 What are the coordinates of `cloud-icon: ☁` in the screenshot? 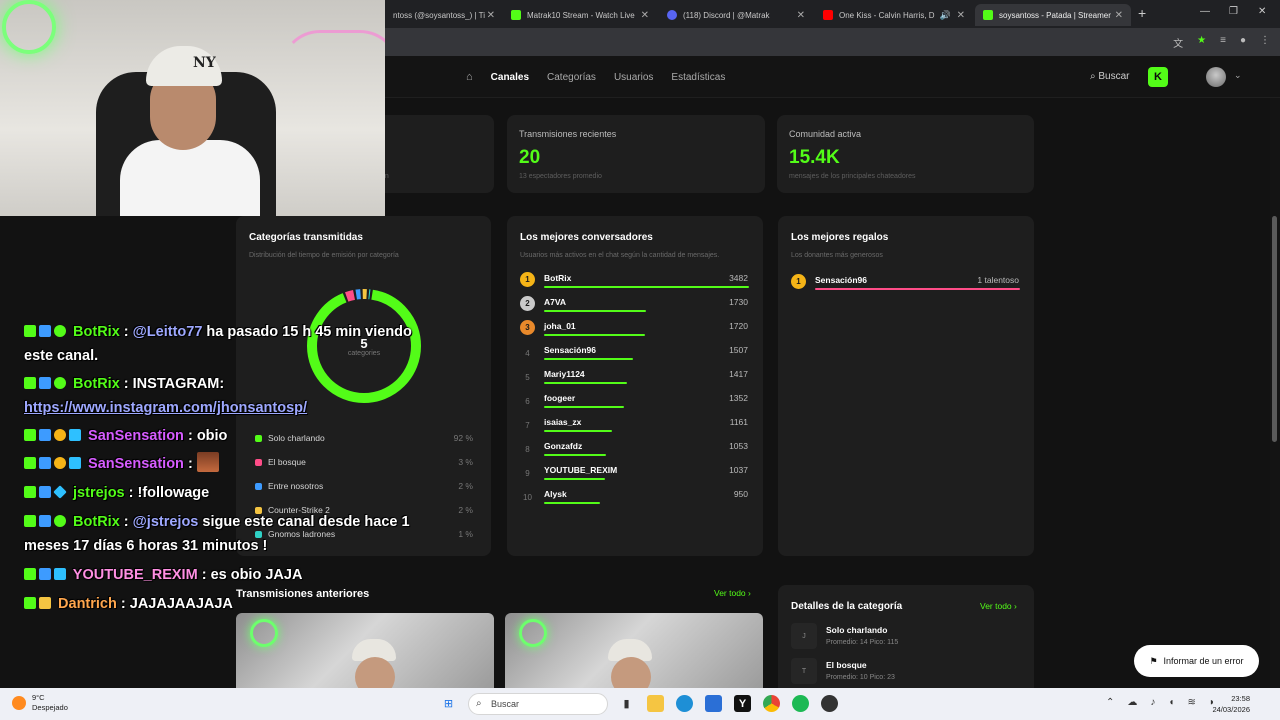 It's located at (1132, 702).